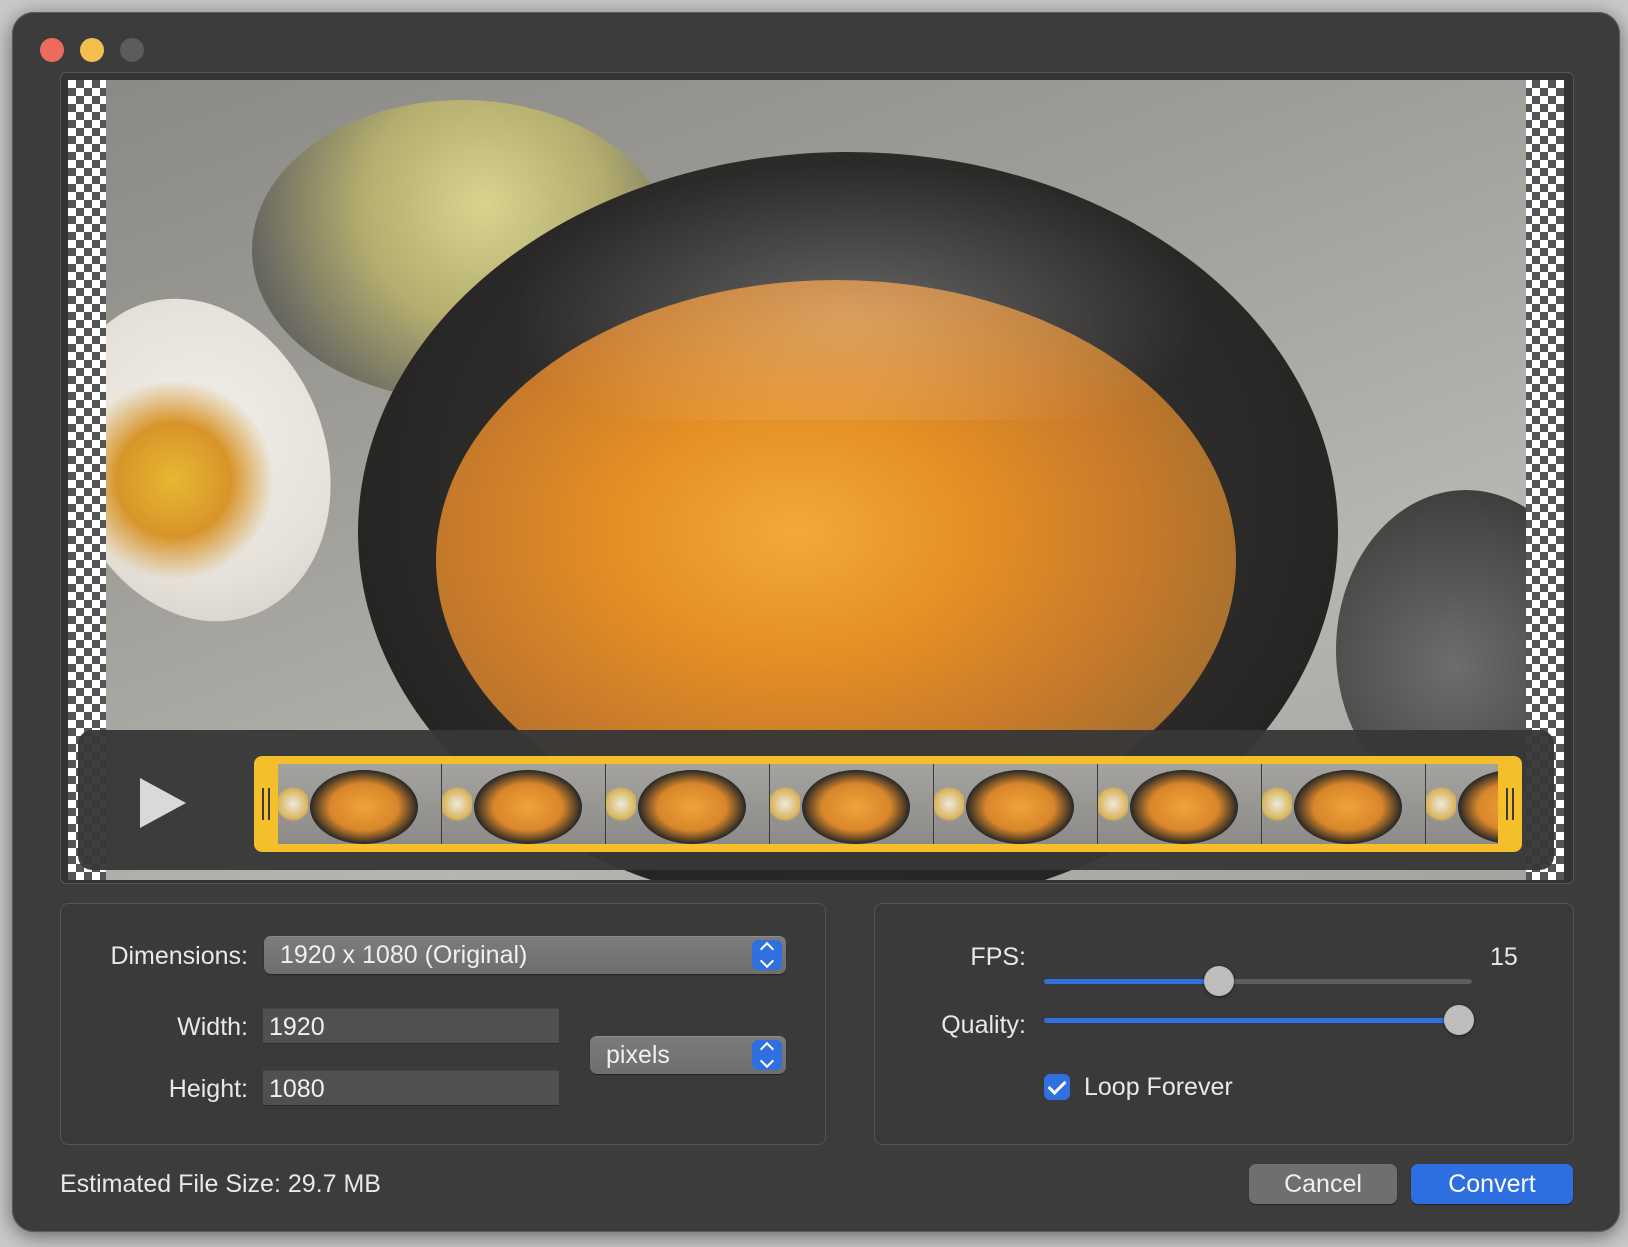  I want to click on cancel-button: Cancel, so click(1323, 1184).